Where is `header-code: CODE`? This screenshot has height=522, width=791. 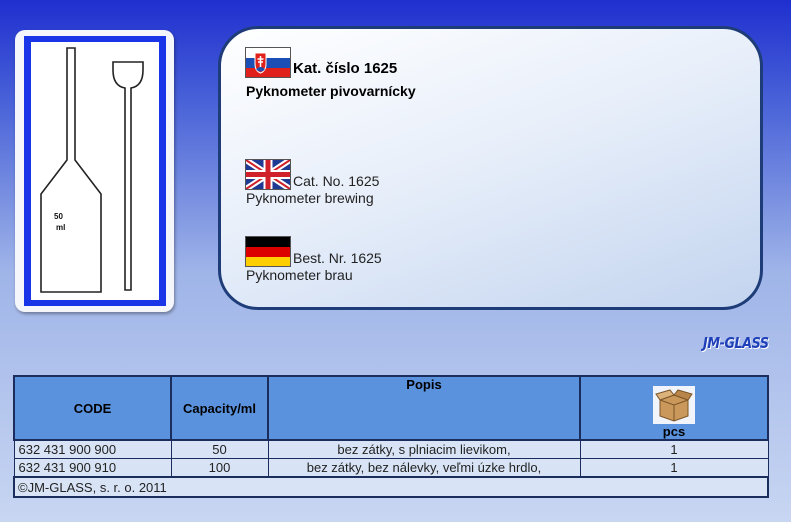 header-code: CODE is located at coordinates (92, 408).